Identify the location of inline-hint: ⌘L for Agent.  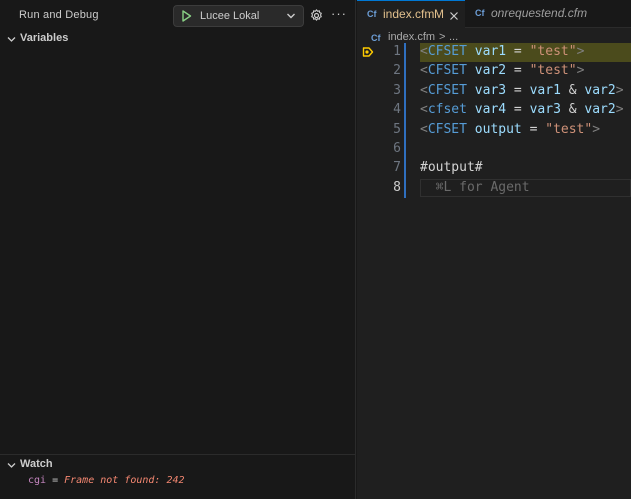
(475, 187).